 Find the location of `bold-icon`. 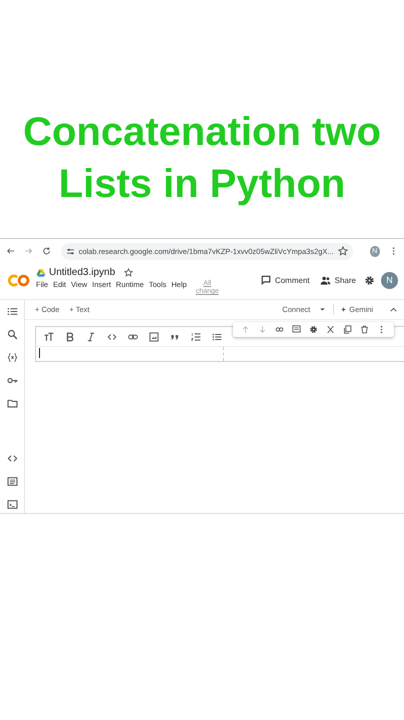

bold-icon is located at coordinates (70, 337).